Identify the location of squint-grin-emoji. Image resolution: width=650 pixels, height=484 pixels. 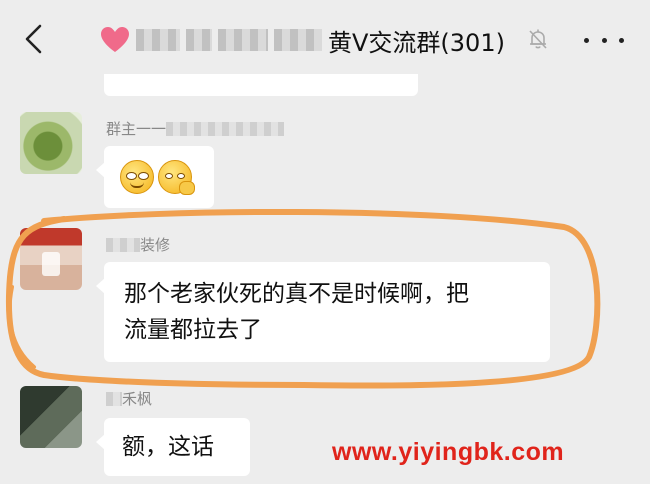
(137, 177).